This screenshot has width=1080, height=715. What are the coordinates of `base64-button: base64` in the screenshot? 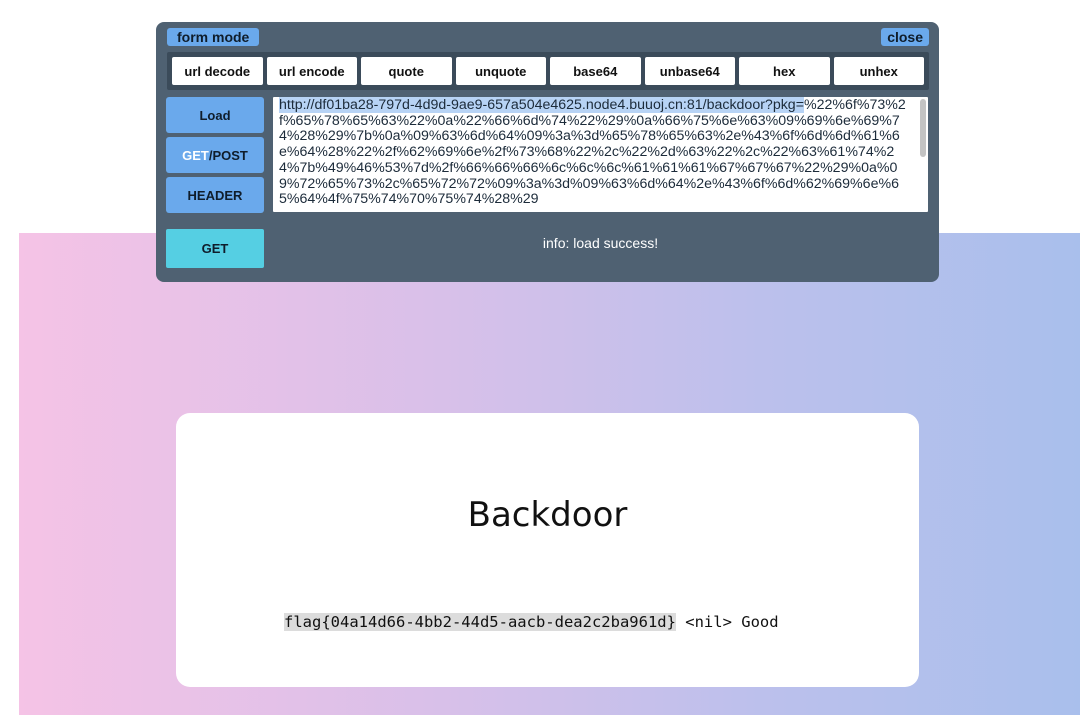 It's located at (595, 71).